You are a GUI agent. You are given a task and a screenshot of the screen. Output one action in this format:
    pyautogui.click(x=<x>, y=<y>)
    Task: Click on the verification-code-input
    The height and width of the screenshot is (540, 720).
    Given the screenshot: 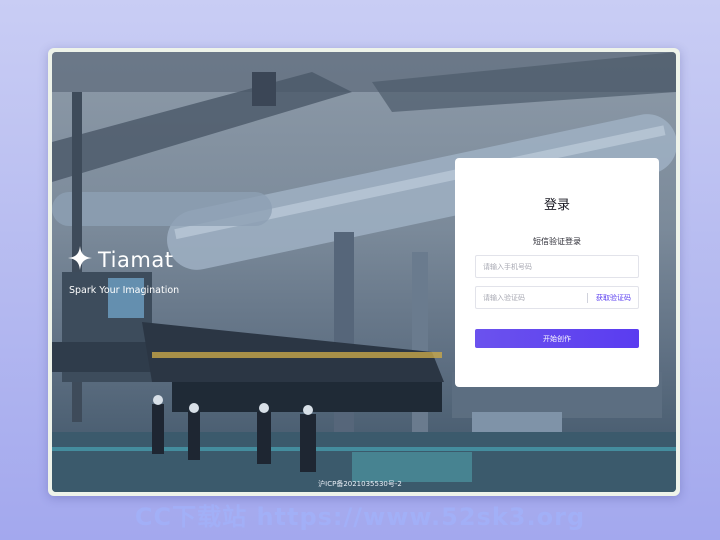 What is the action you would take?
    pyautogui.click(x=531, y=297)
    